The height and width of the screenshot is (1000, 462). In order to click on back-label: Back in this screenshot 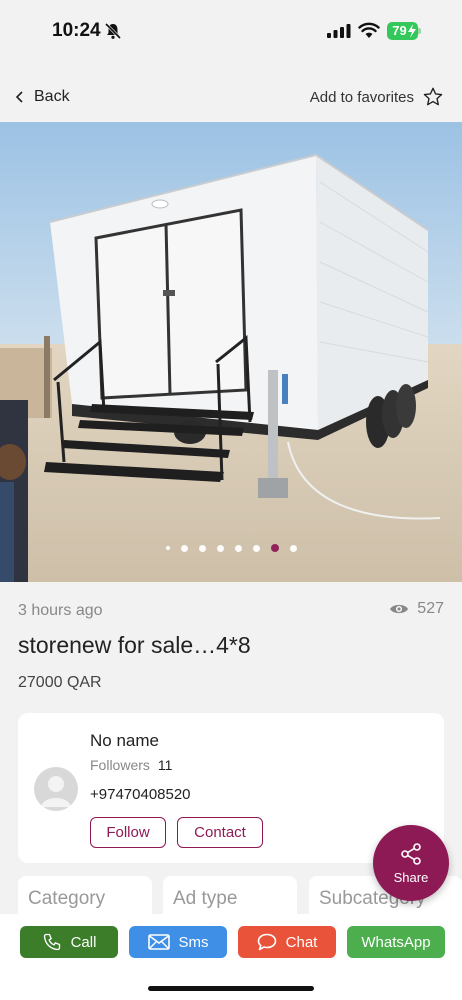, I will do `click(52, 96)`.